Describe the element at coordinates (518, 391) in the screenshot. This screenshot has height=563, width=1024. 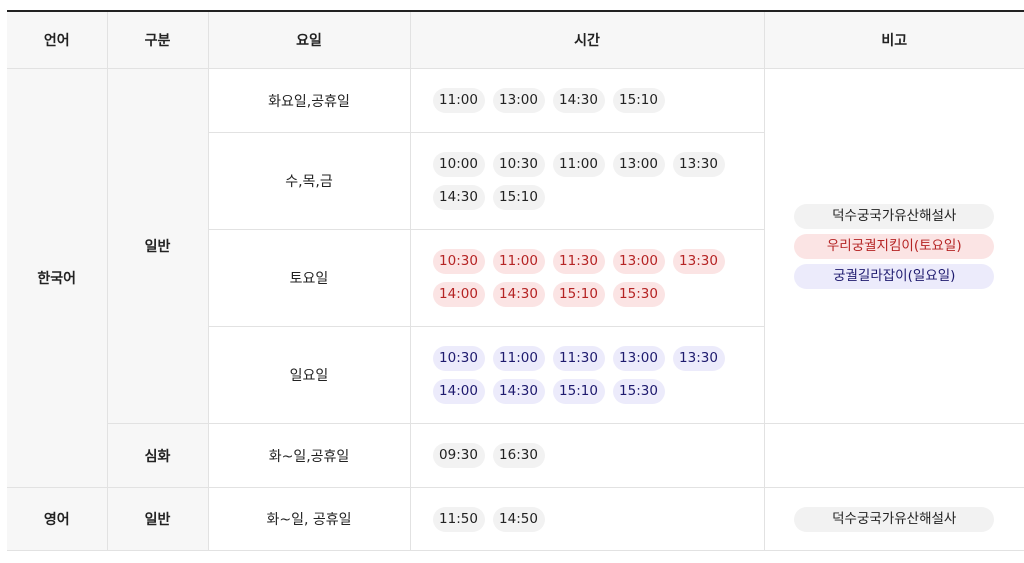
I see `time-chip-sunday: 14:30` at that location.